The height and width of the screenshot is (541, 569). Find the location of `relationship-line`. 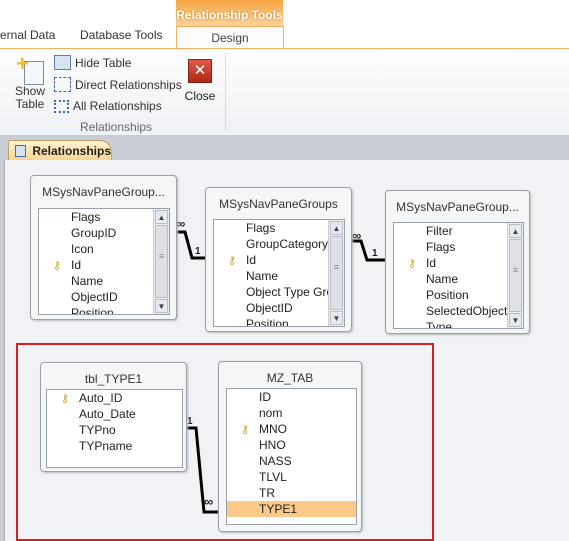

relationship-line is located at coordinates (367, 250).